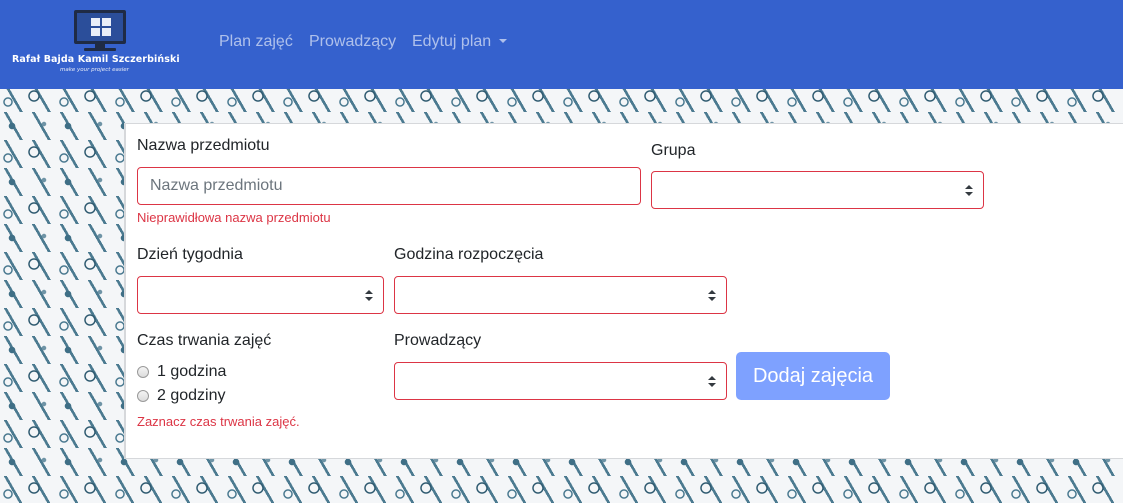 This screenshot has width=1123, height=503. What do you see at coordinates (813, 376) in the screenshot?
I see `add-class-button: Dodaj zajęcia` at bounding box center [813, 376].